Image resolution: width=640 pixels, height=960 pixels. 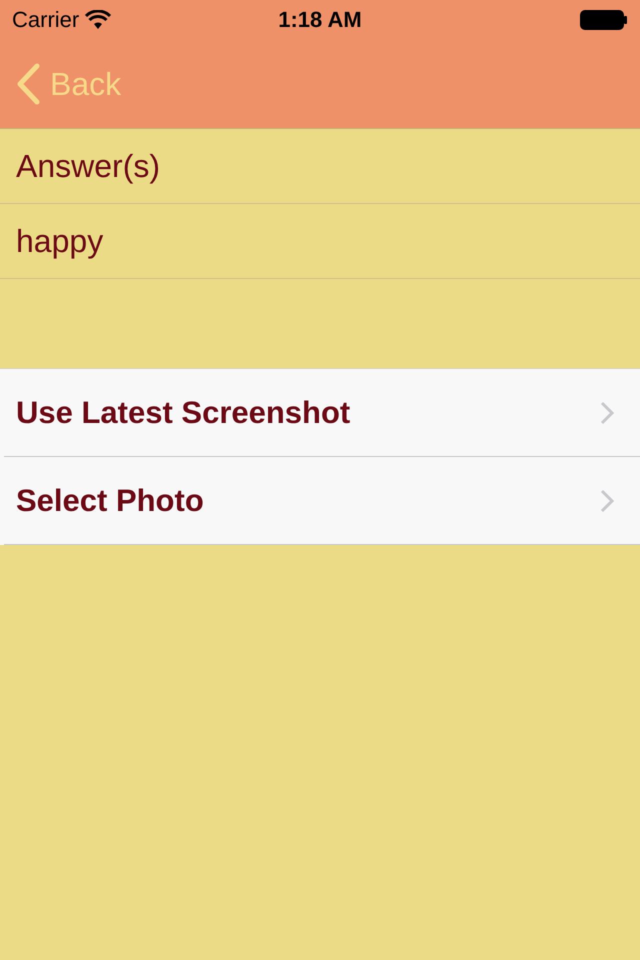 What do you see at coordinates (98, 20) in the screenshot?
I see `wifi-icon` at bounding box center [98, 20].